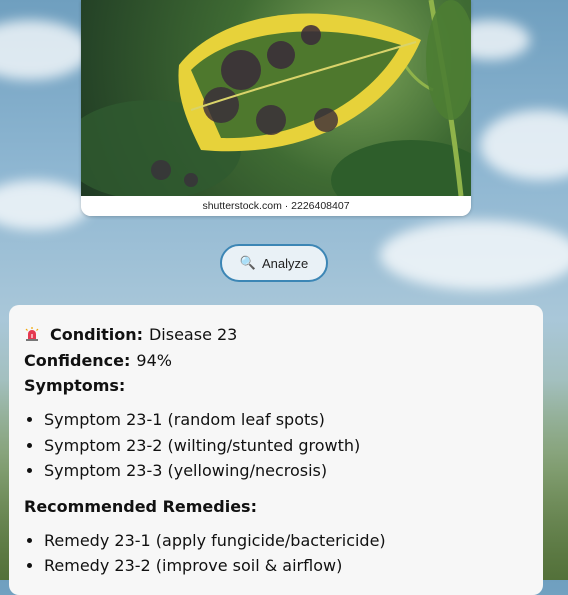 The image size is (568, 595). What do you see at coordinates (193, 334) in the screenshot?
I see `condition-value: Disease 23` at bounding box center [193, 334].